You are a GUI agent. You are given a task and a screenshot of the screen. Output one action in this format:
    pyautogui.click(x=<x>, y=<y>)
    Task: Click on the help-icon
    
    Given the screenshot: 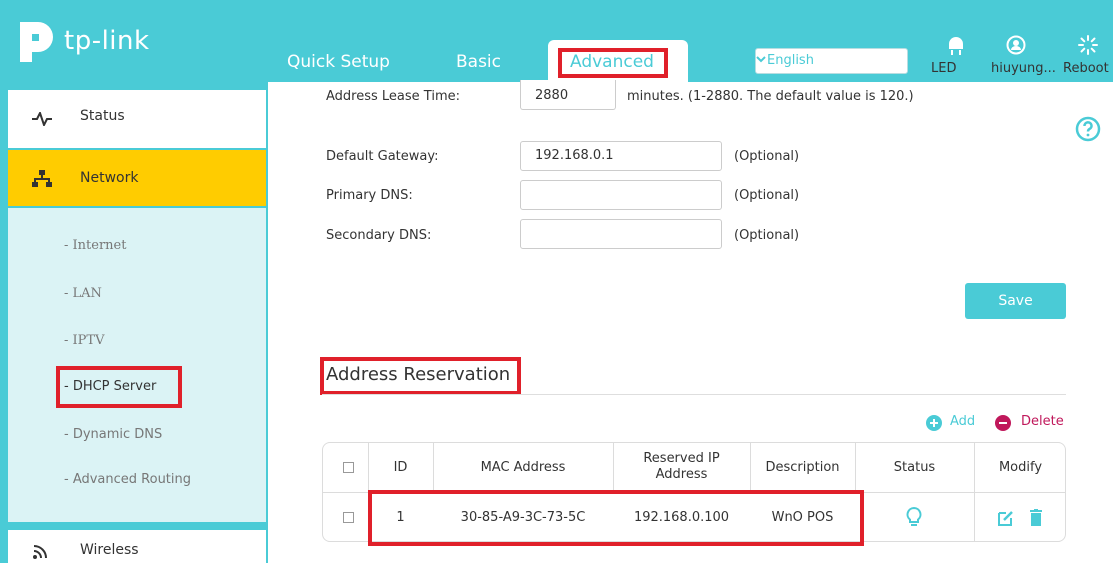 What is the action you would take?
    pyautogui.click(x=1088, y=129)
    